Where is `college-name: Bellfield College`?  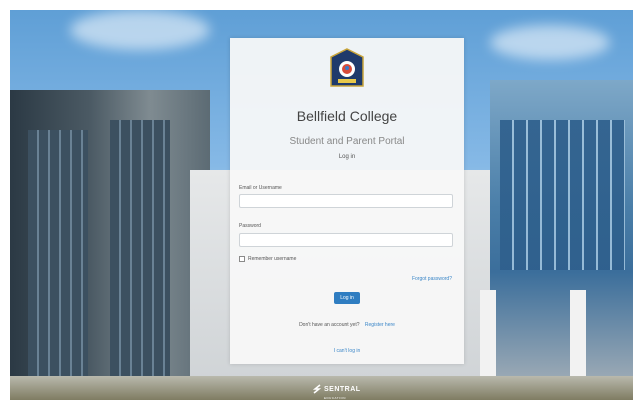
college-name: Bellfield College is located at coordinates (347, 116).